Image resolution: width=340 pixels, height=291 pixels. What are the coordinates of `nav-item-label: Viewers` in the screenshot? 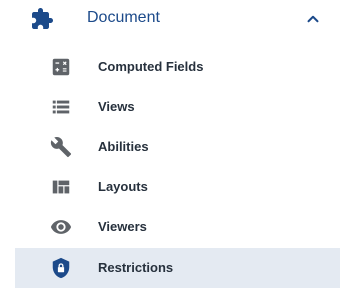 It's located at (122, 226).